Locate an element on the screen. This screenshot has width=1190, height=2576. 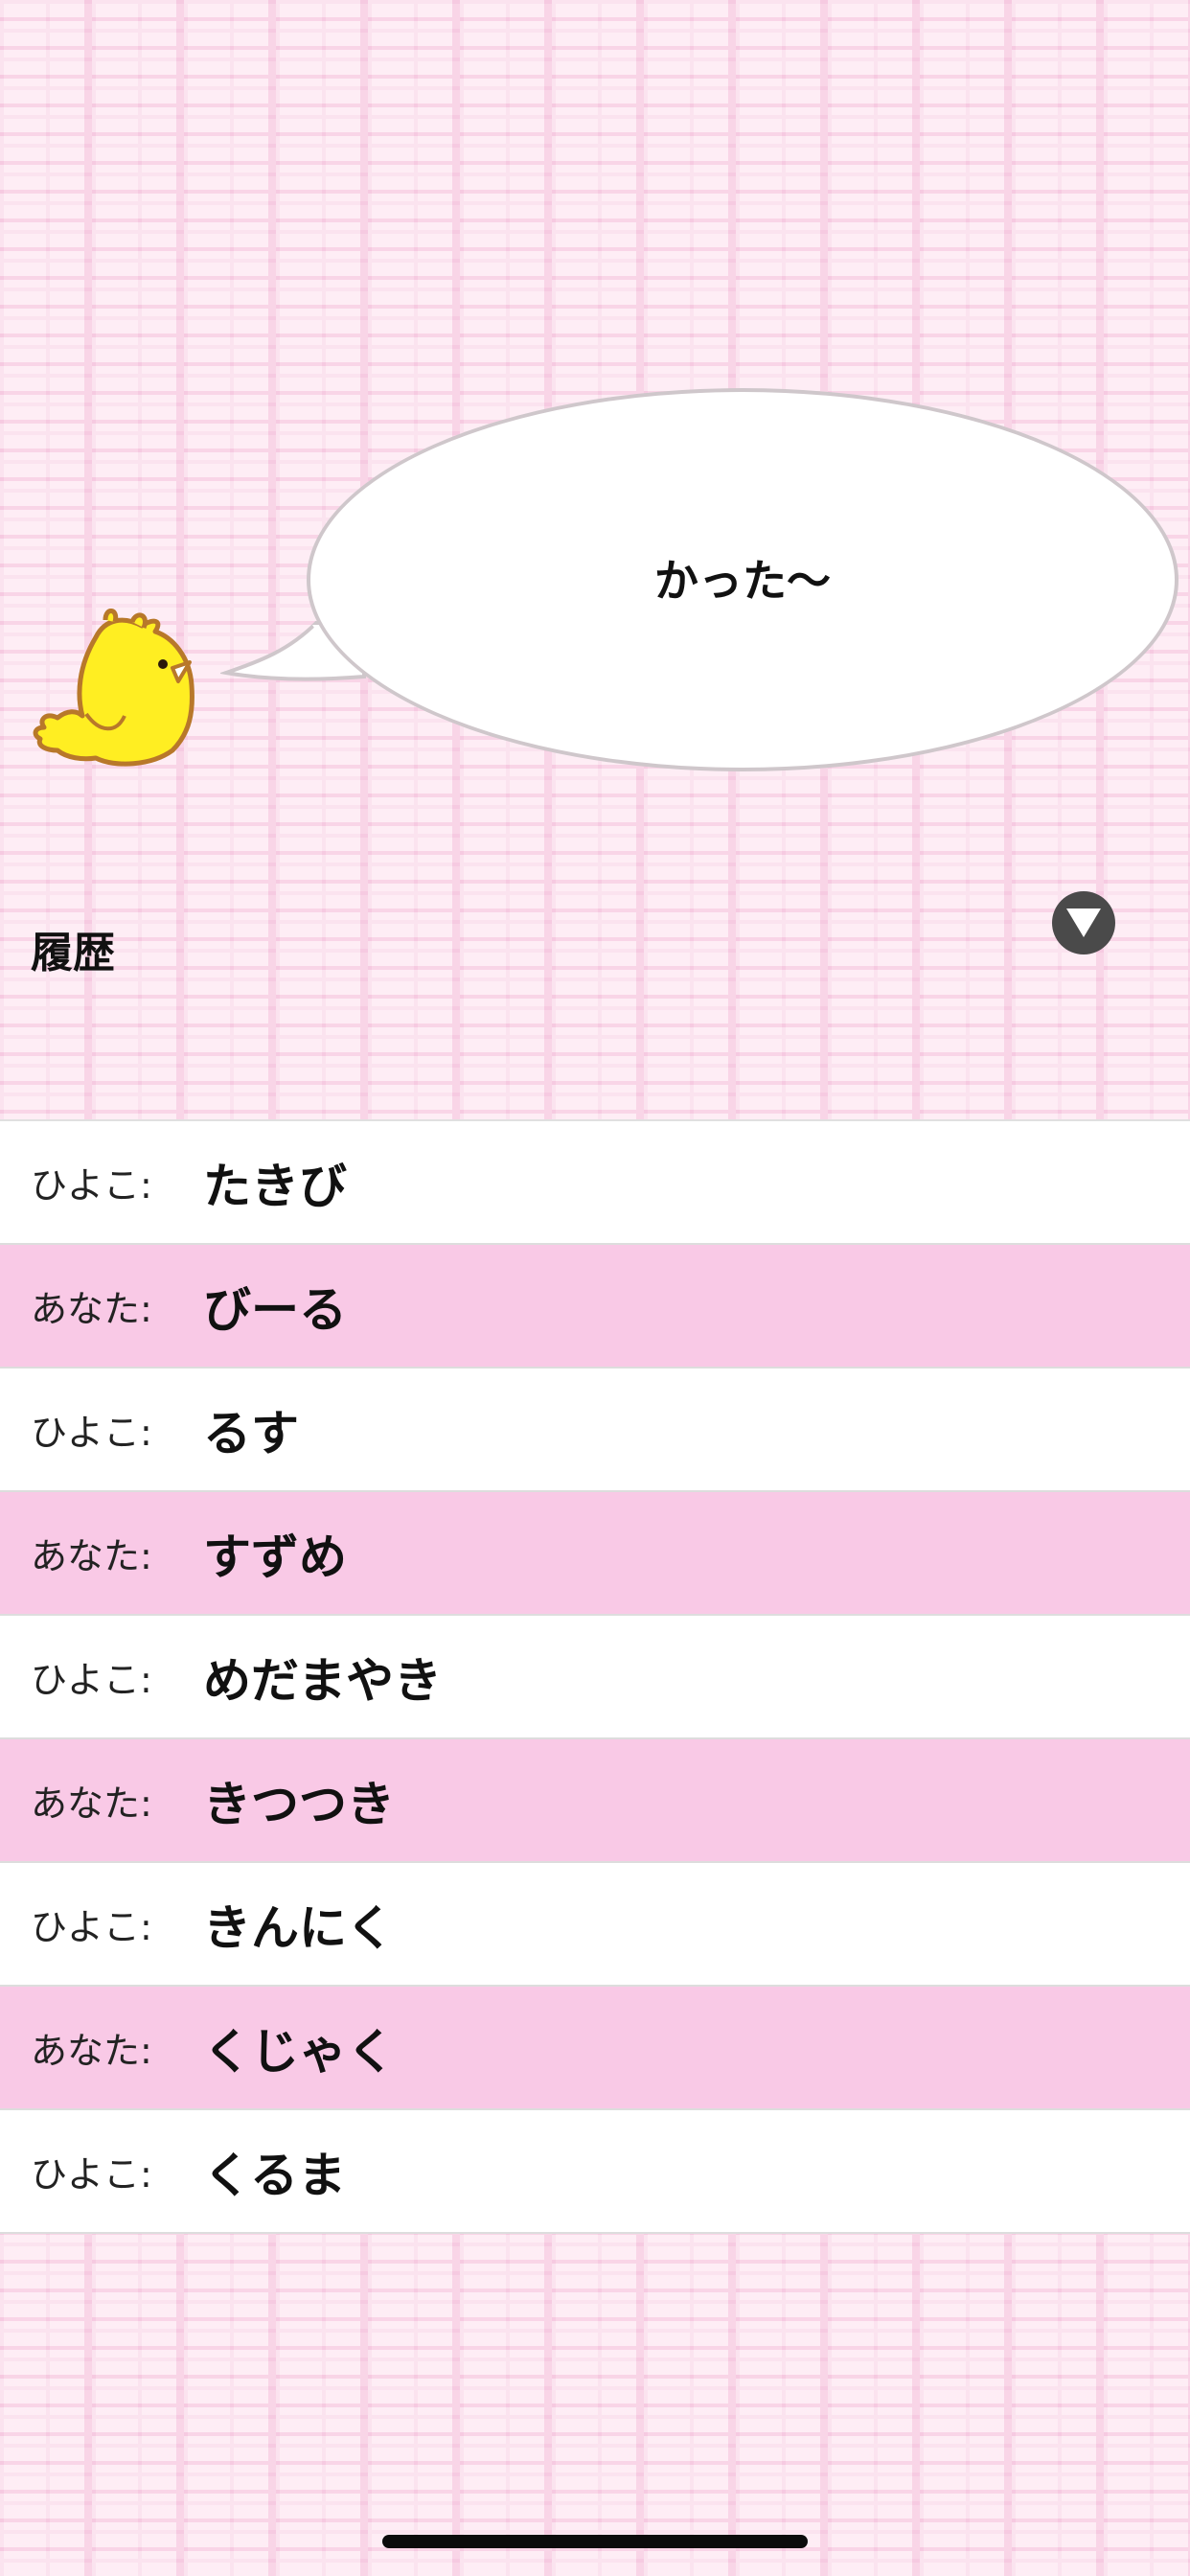
history-title: 履歴 is located at coordinates (73, 953).